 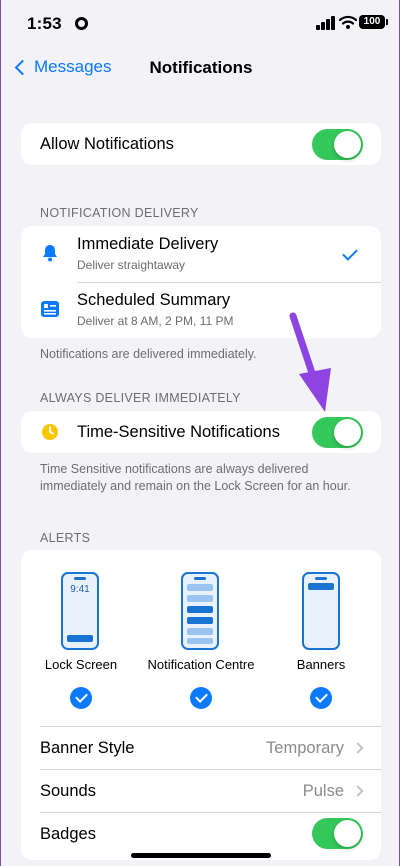 I want to click on lock-screen-label: Lock Screen, so click(x=81, y=664).